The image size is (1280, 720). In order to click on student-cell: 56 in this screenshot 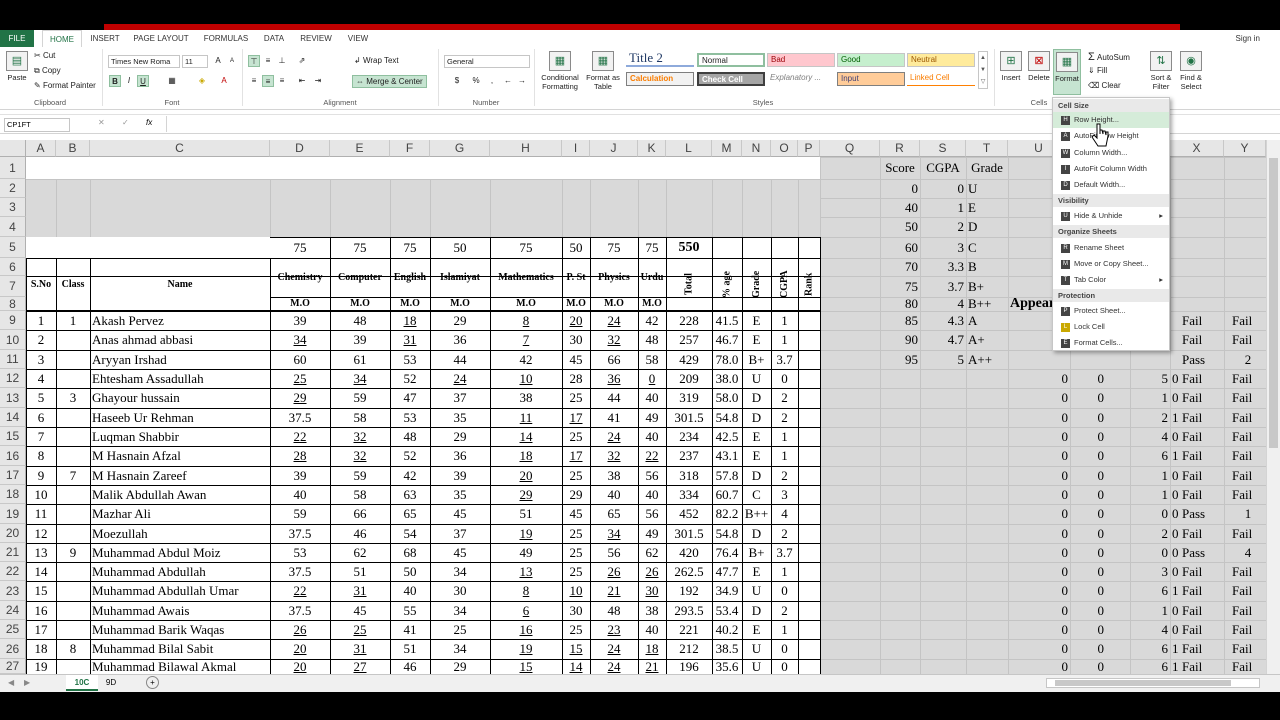, I will do `click(652, 514)`.